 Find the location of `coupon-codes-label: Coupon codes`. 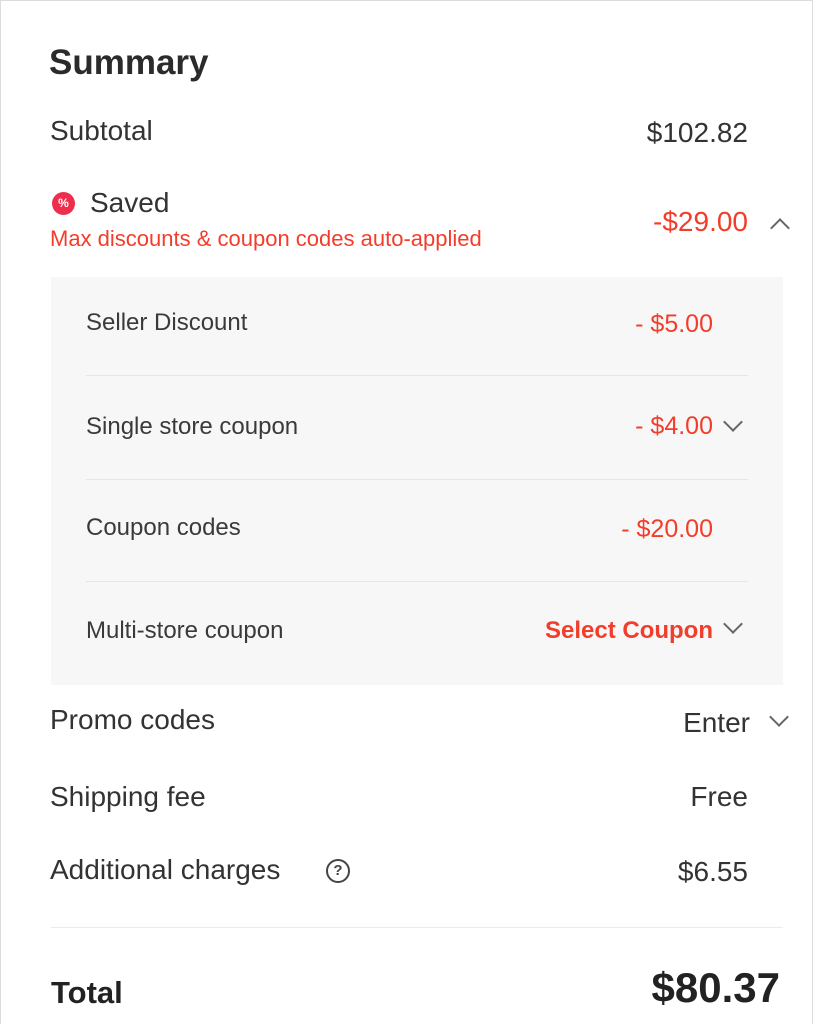

coupon-codes-label: Coupon codes is located at coordinates (163, 527).